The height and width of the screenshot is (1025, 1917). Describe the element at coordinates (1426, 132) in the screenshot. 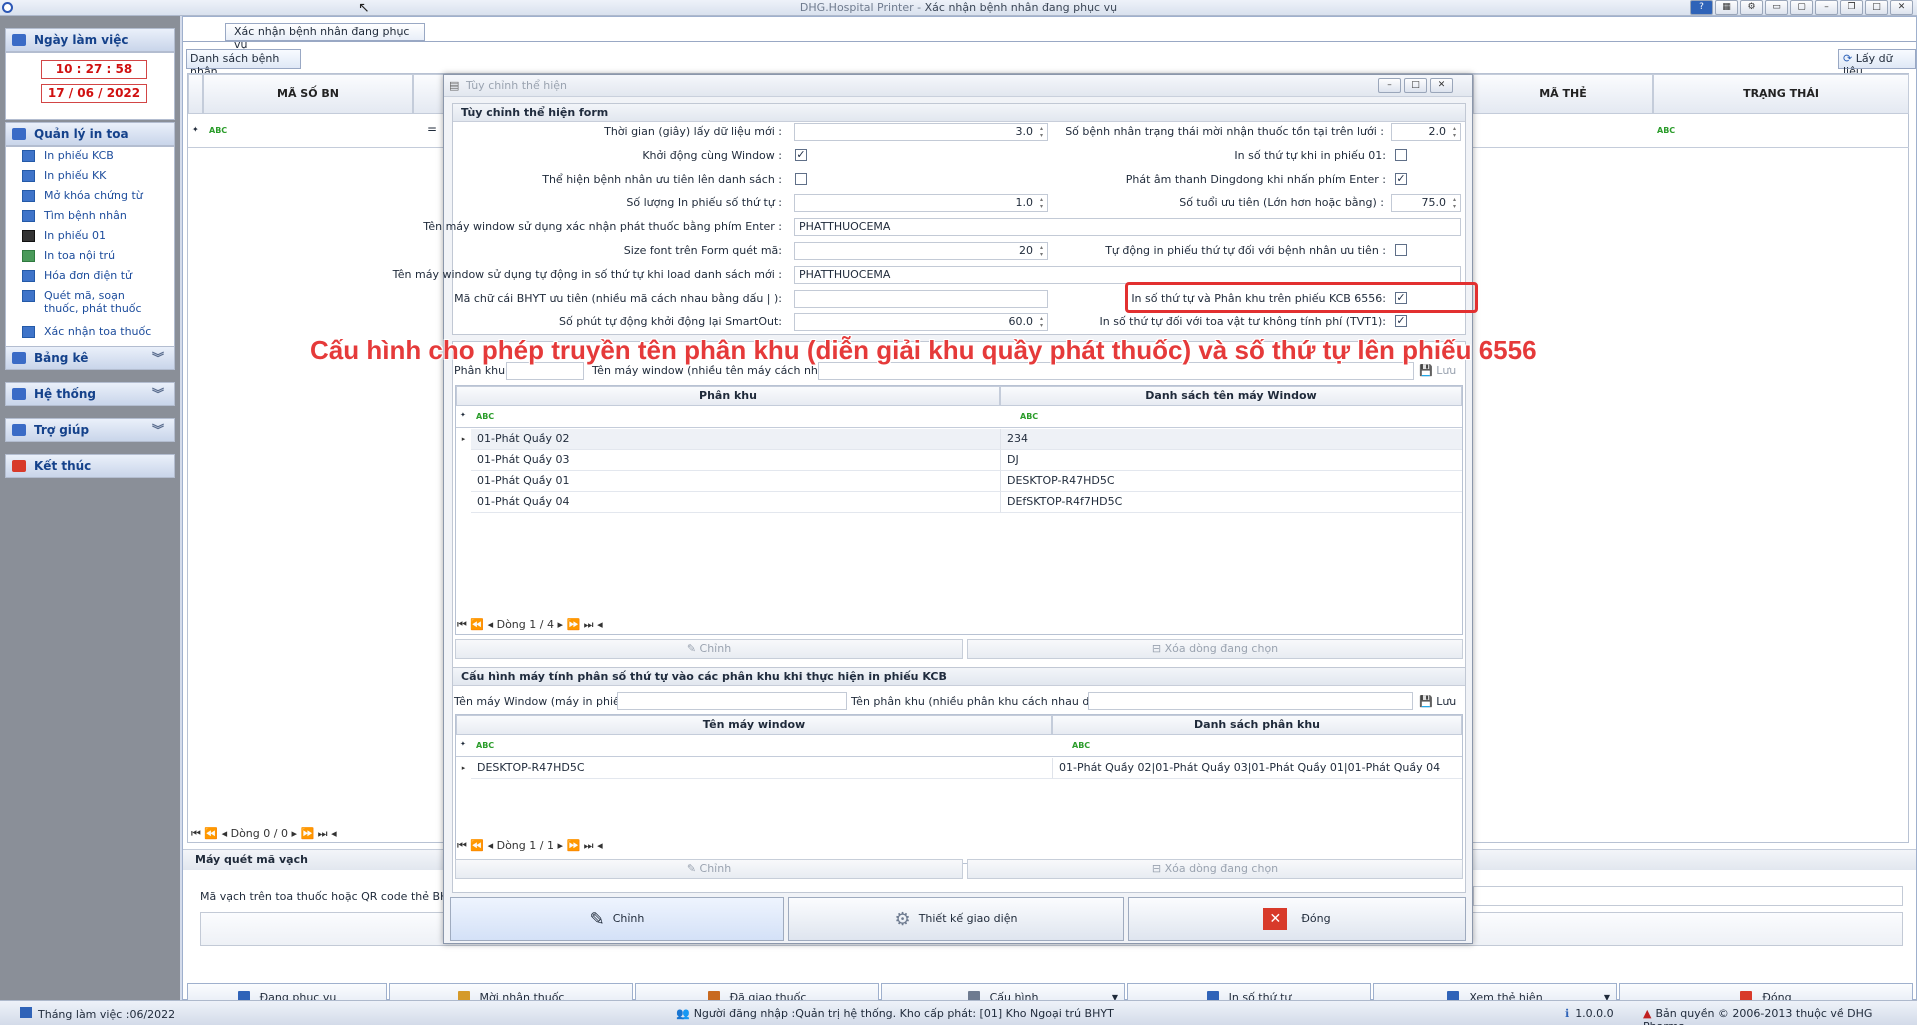

I see `right-field-number: 2.0 ▴ ▾` at that location.